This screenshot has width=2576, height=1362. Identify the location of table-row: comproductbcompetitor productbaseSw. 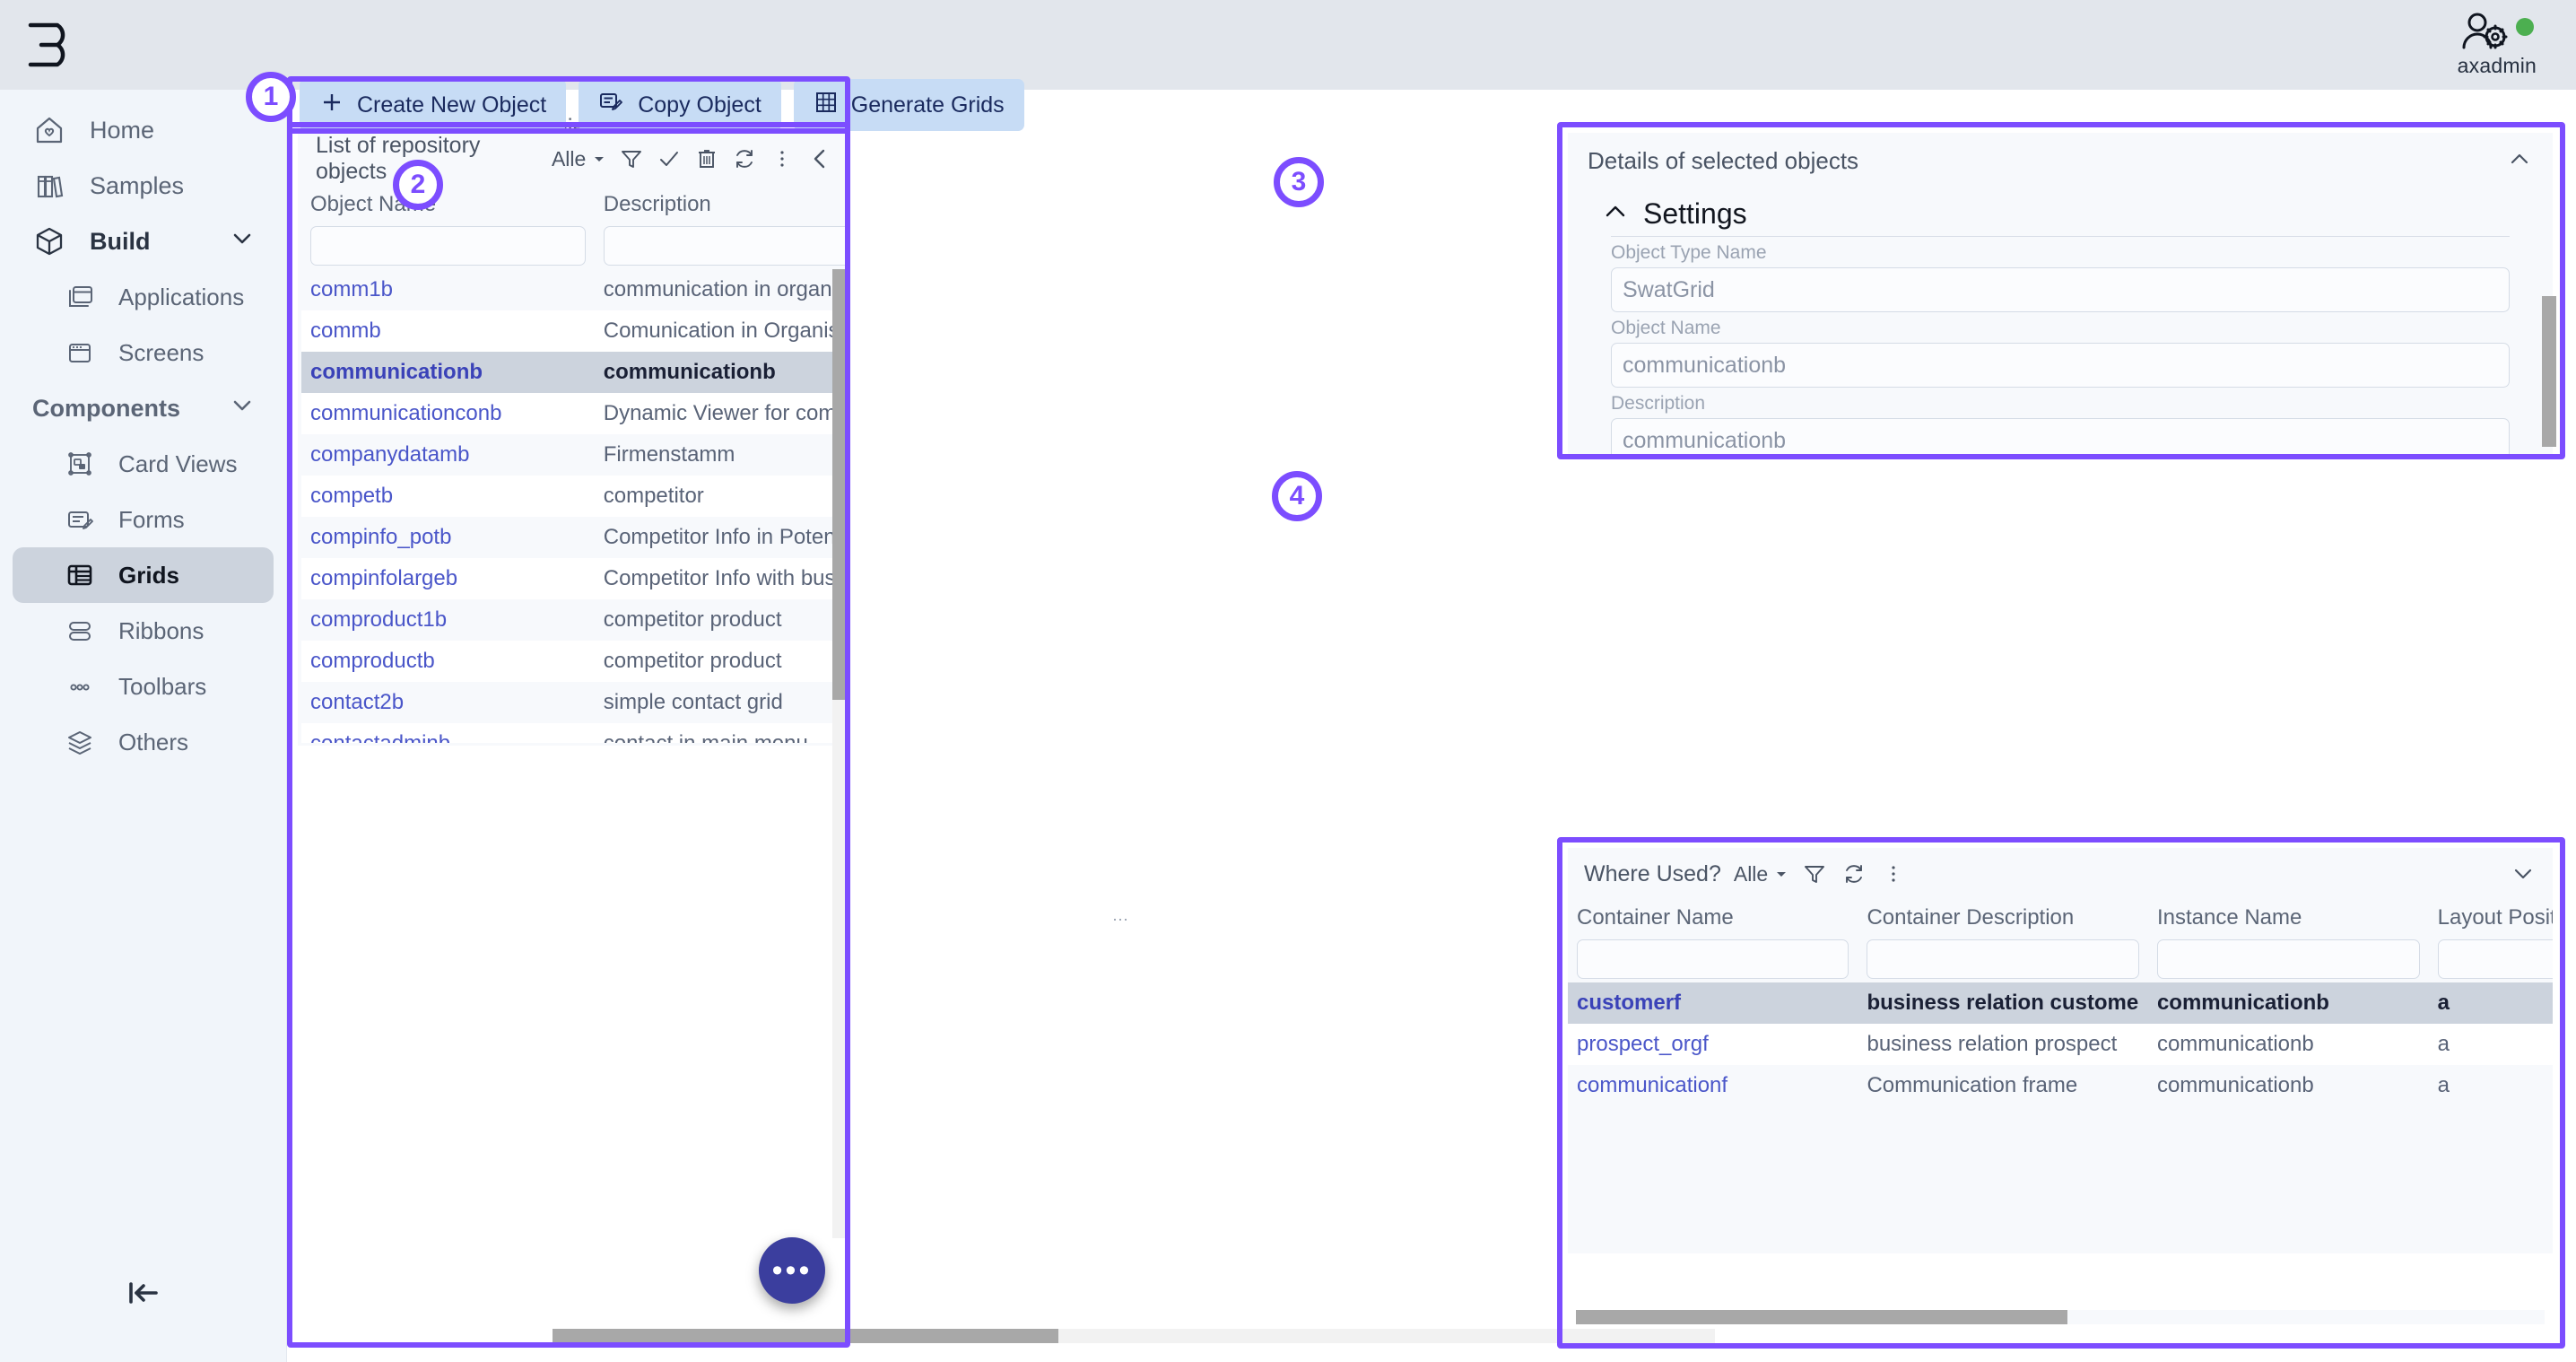
(574, 662).